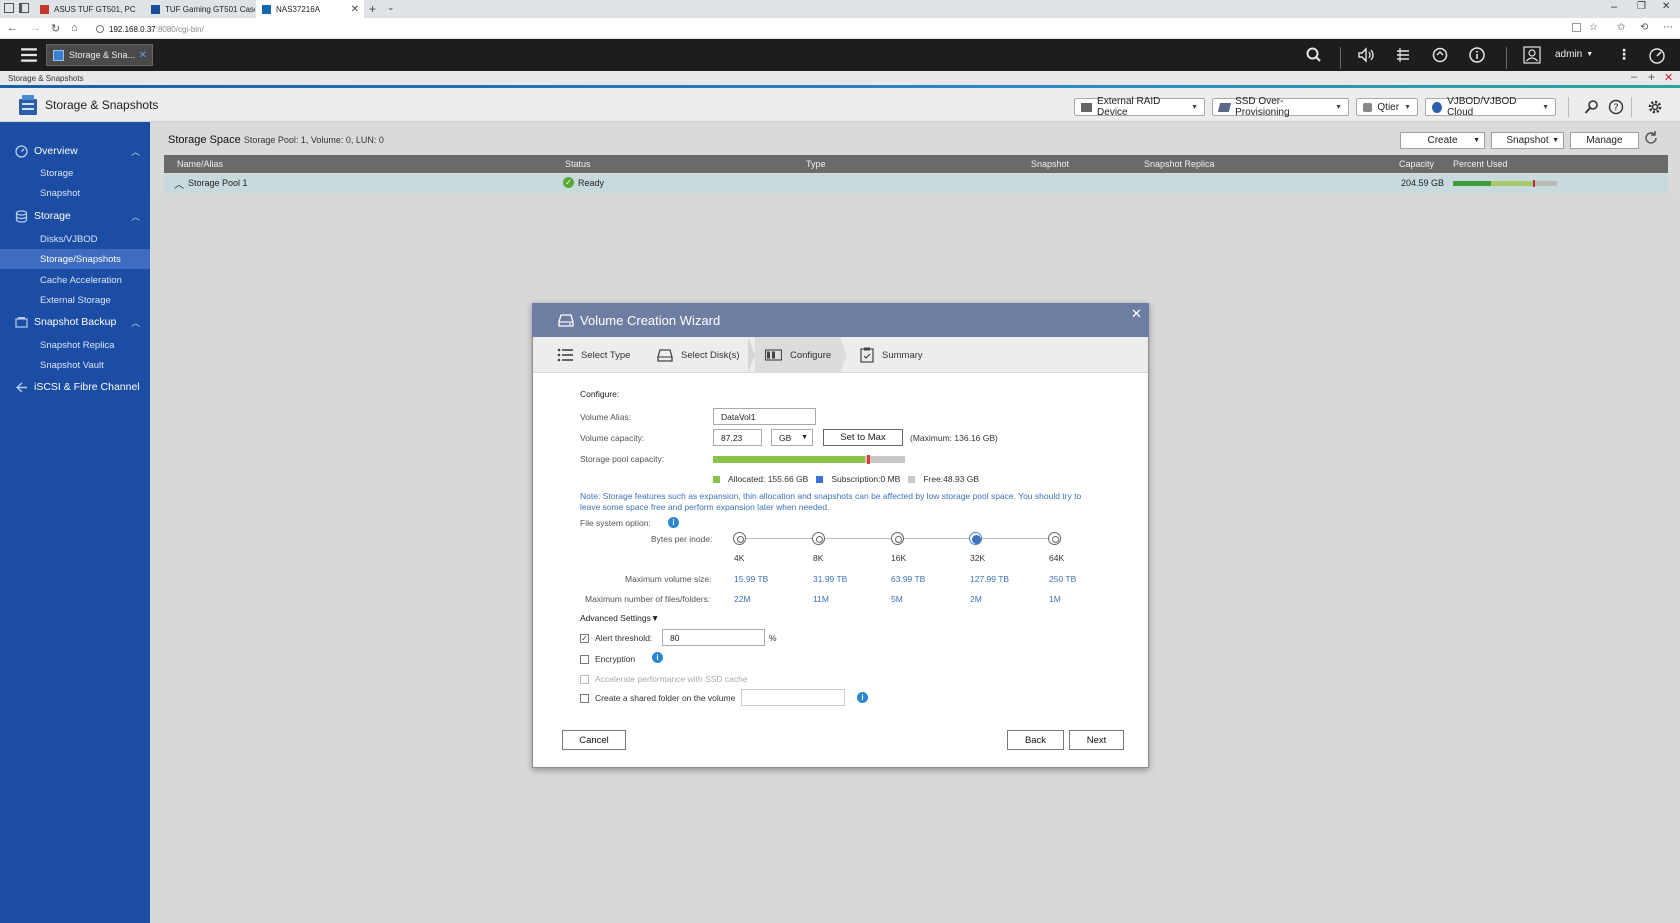 This screenshot has height=923, width=1680. What do you see at coordinates (74, 28) in the screenshot?
I see `home-icon: ⌂` at bounding box center [74, 28].